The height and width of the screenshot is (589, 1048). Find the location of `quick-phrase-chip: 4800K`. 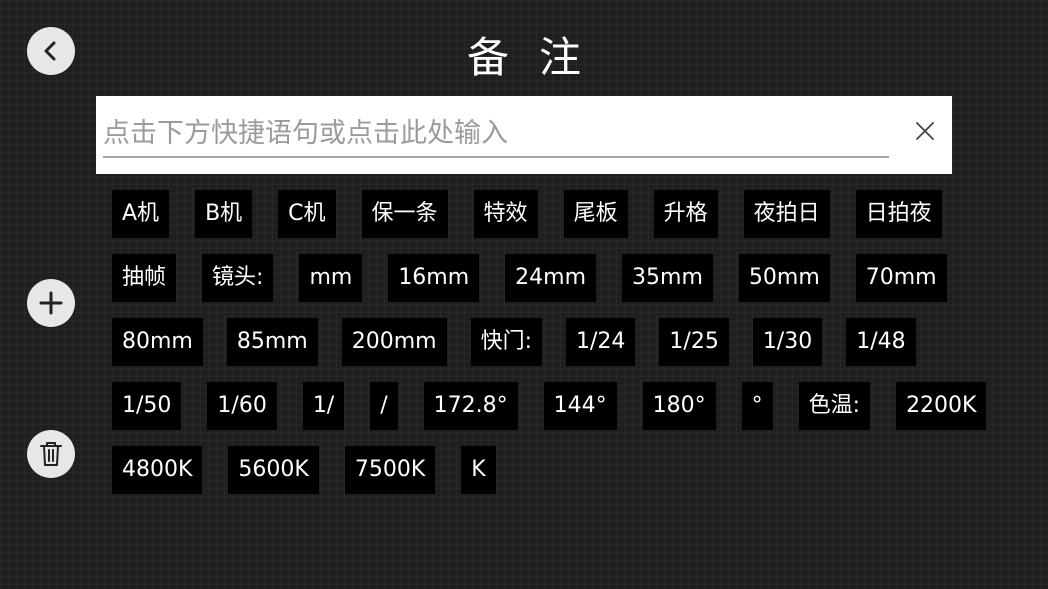

quick-phrase-chip: 4800K is located at coordinates (157, 470).